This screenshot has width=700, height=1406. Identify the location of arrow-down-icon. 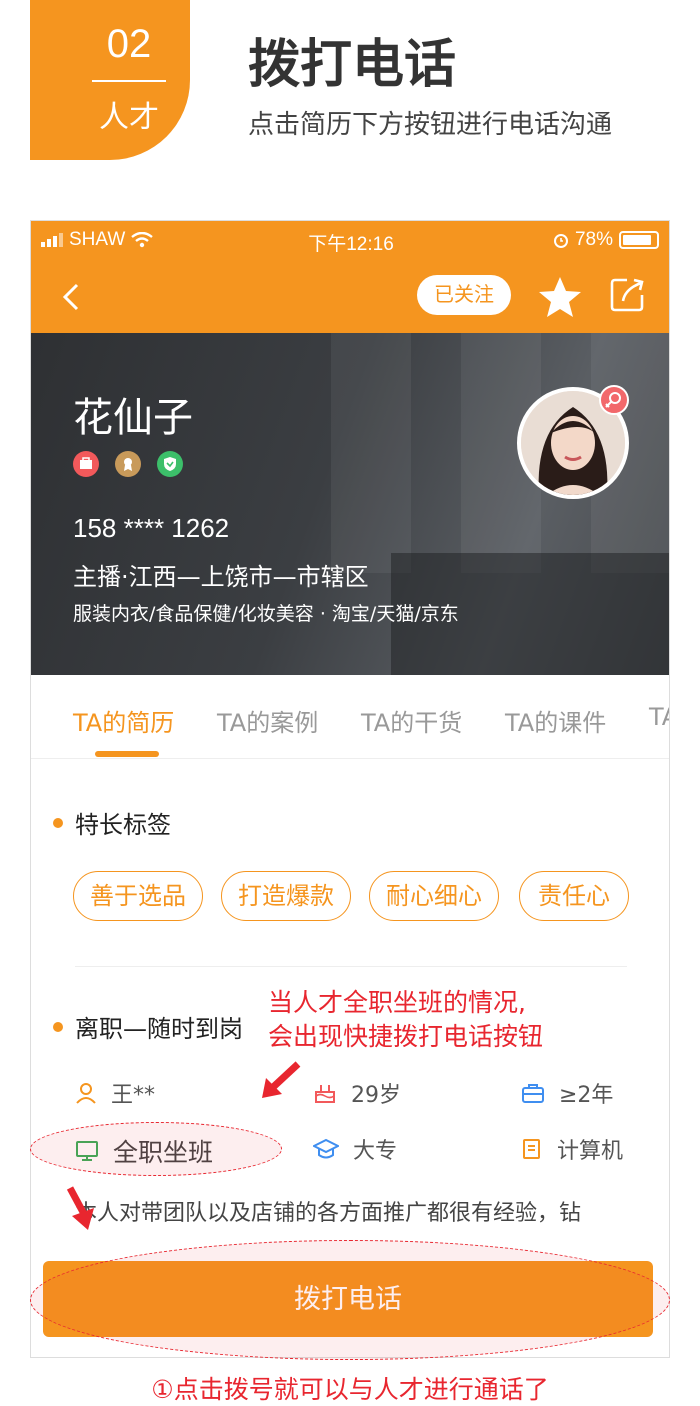
(80, 1208).